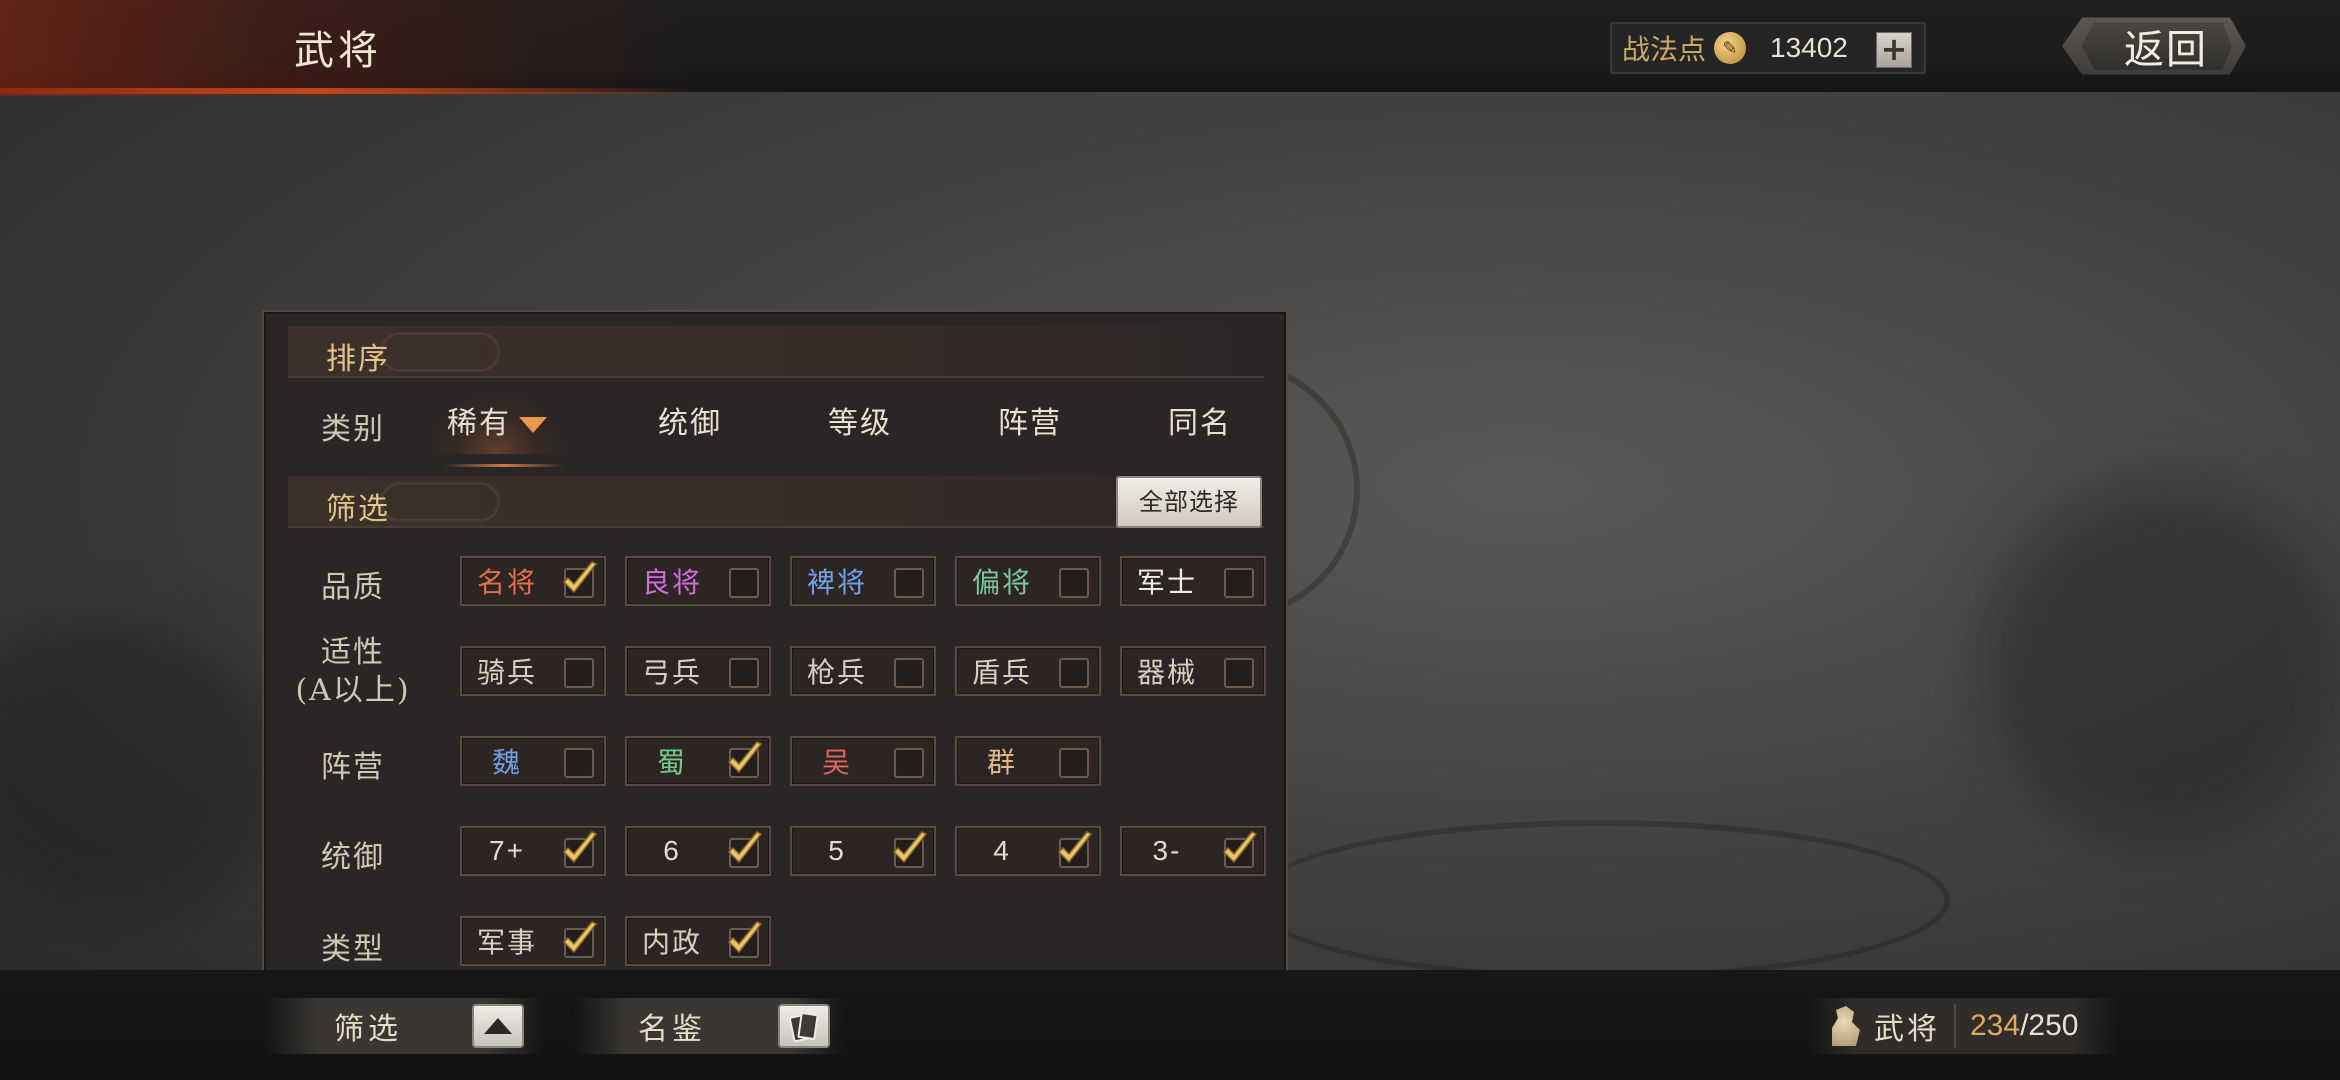  Describe the element at coordinates (671, 942) in the screenshot. I see `filter-option-label: 内政` at that location.